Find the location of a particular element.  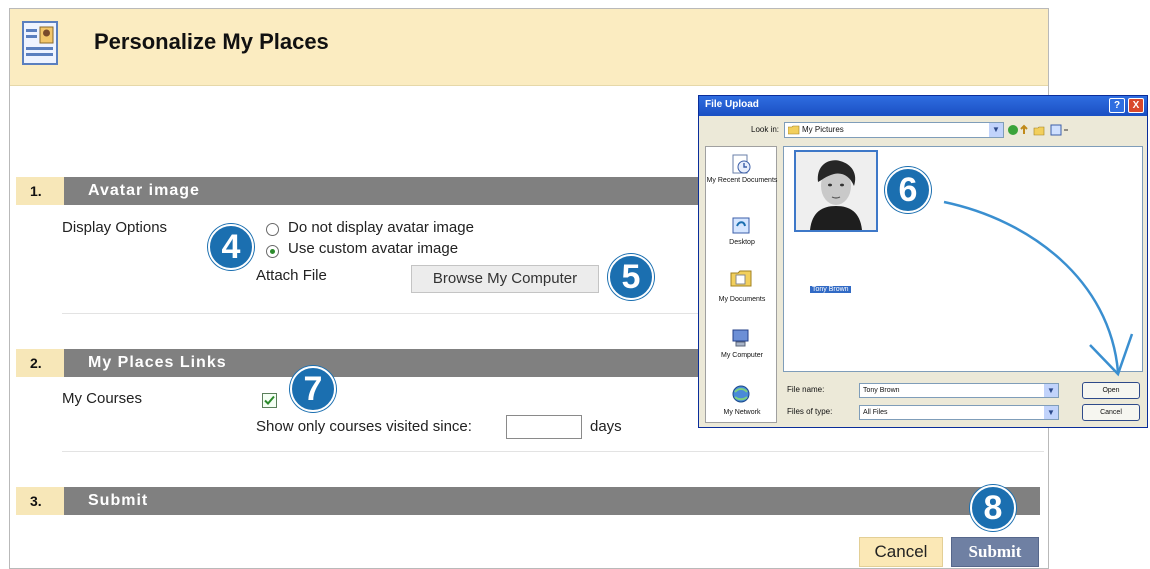

section-number: 2. is located at coordinates (40, 363).